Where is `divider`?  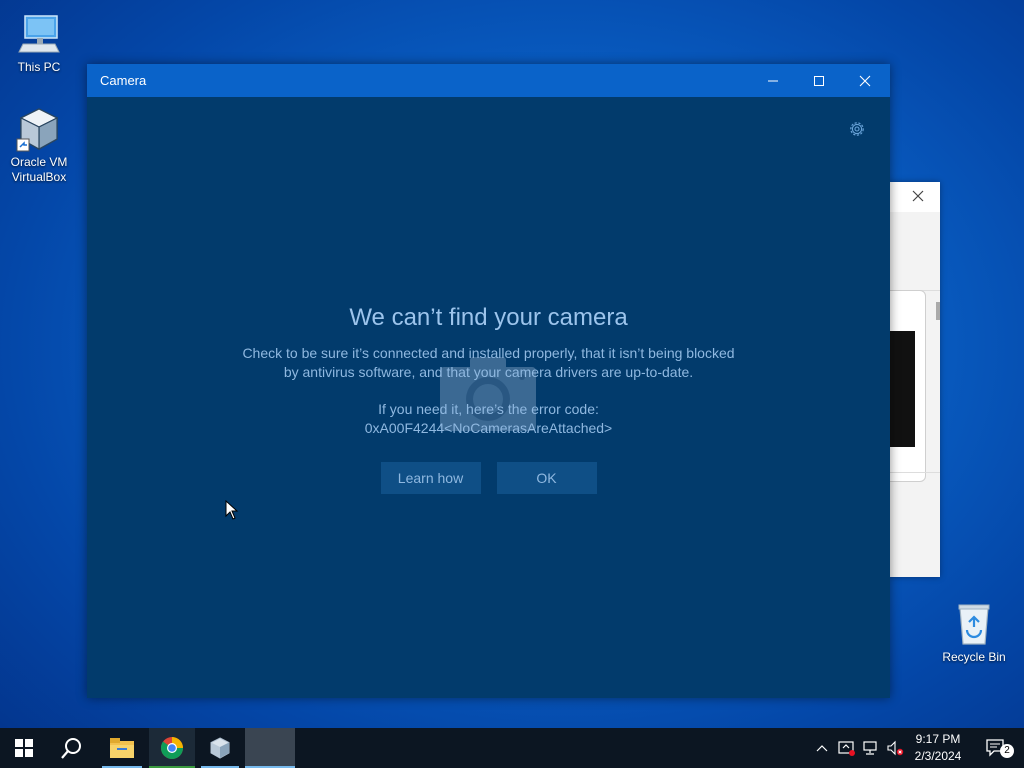 divider is located at coordinates (914, 472).